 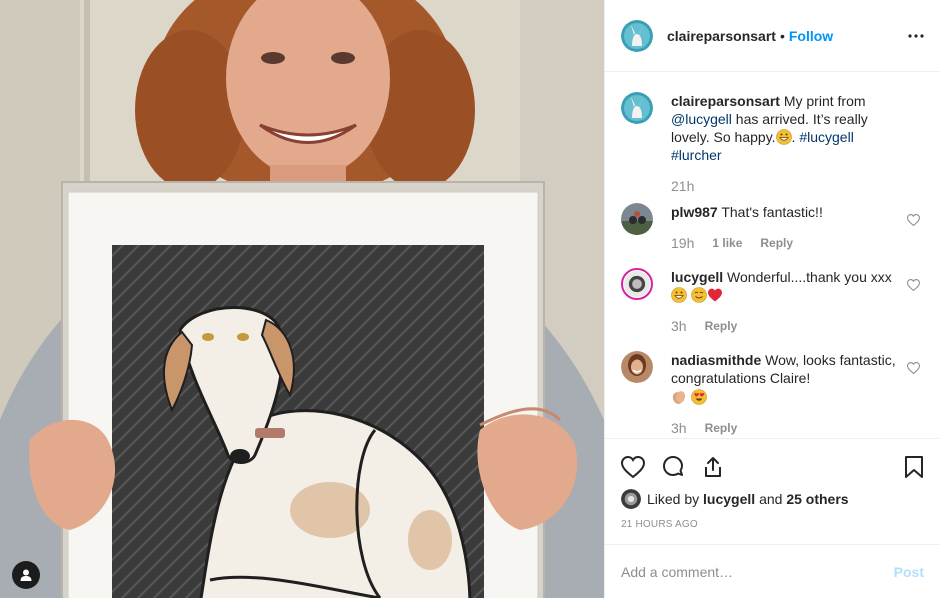 What do you see at coordinates (716, 360) in the screenshot?
I see `comment-username: nadiasmithde` at bounding box center [716, 360].